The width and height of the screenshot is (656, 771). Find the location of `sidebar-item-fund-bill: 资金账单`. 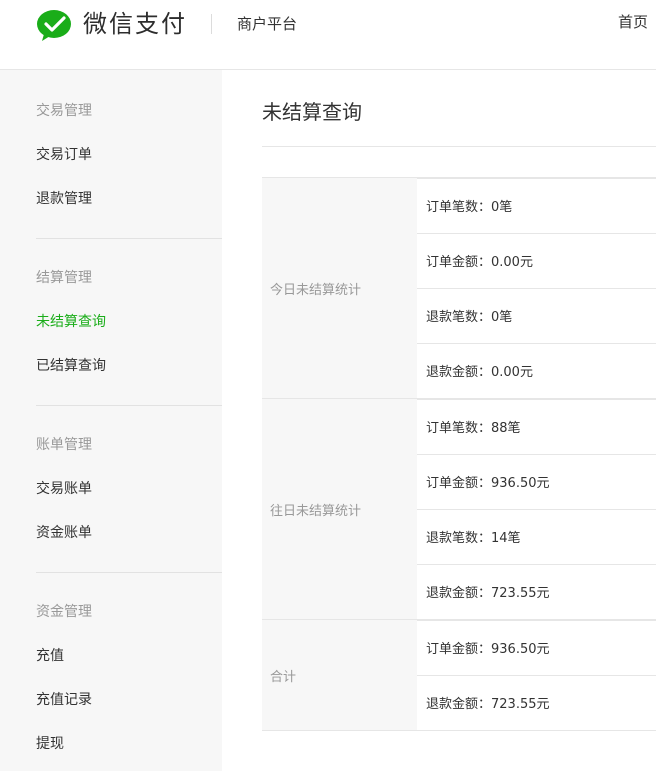

sidebar-item-fund-bill: 资金账单 is located at coordinates (64, 533).